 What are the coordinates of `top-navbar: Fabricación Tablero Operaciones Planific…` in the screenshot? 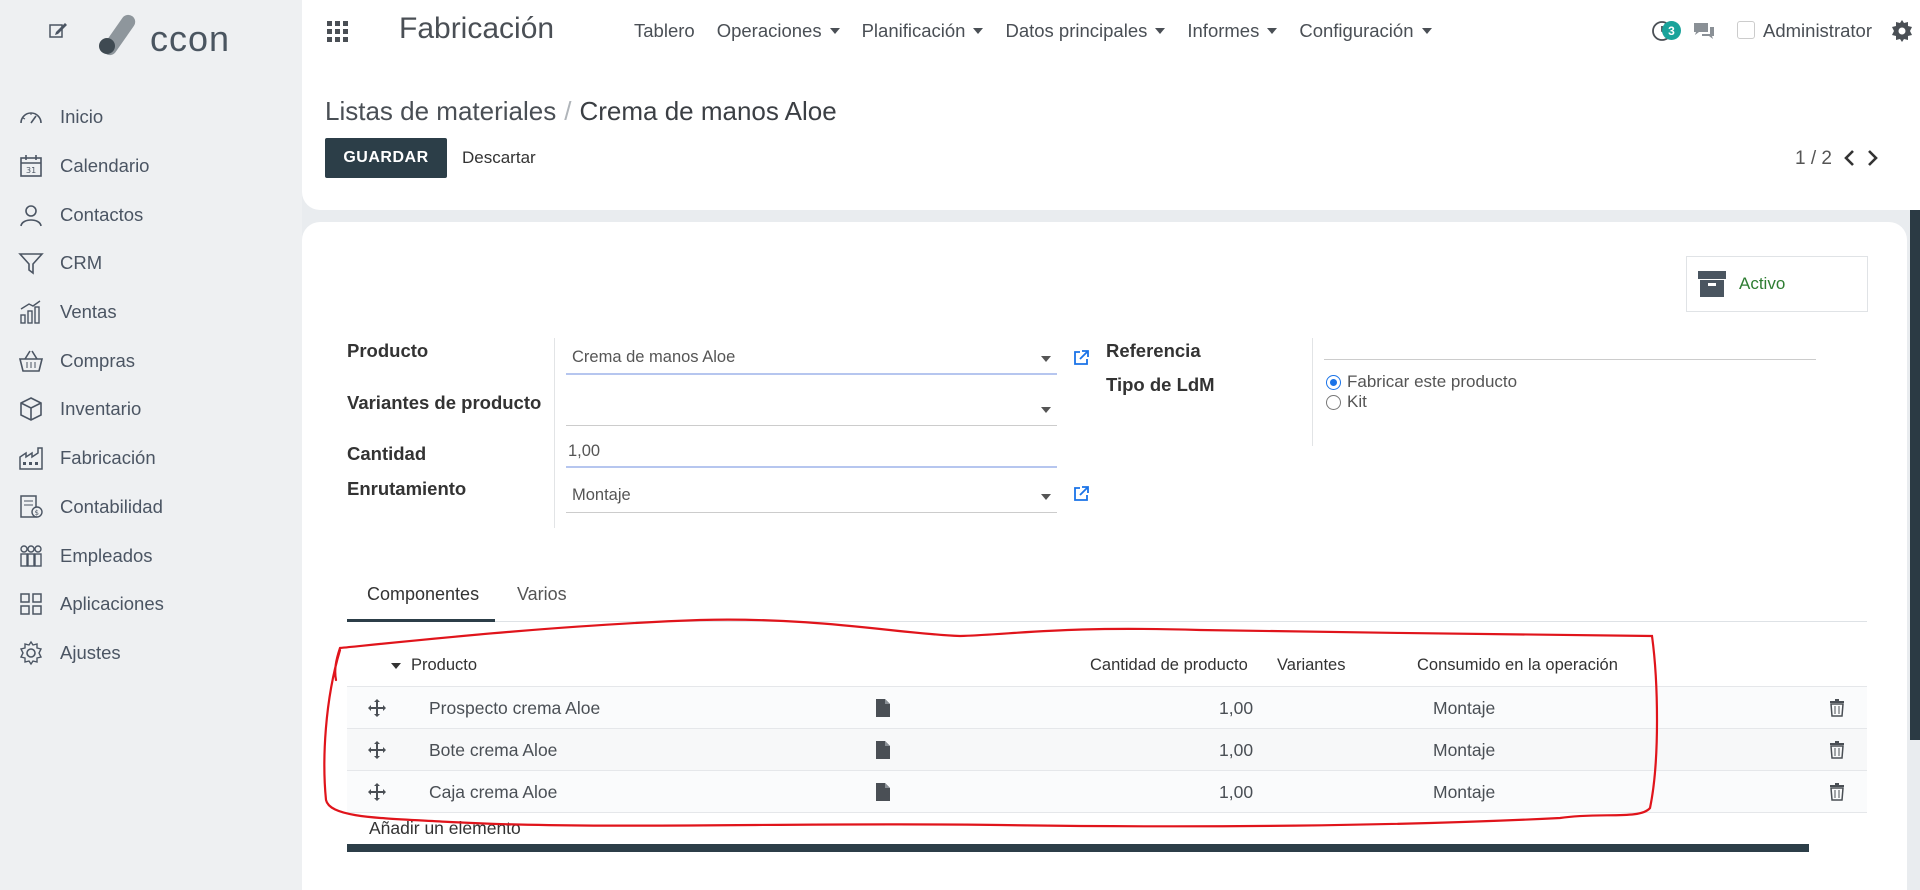 It's located at (1111, 32).